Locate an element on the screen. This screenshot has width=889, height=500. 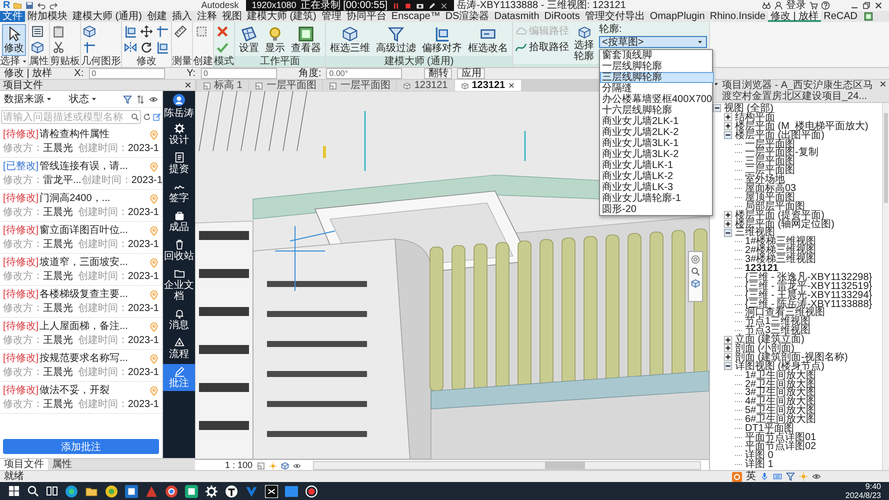
issue-card: [待修改]各楼梯级复查主要... 修改方：王晨光 创建时间：2023-1 is located at coordinates (81, 302).